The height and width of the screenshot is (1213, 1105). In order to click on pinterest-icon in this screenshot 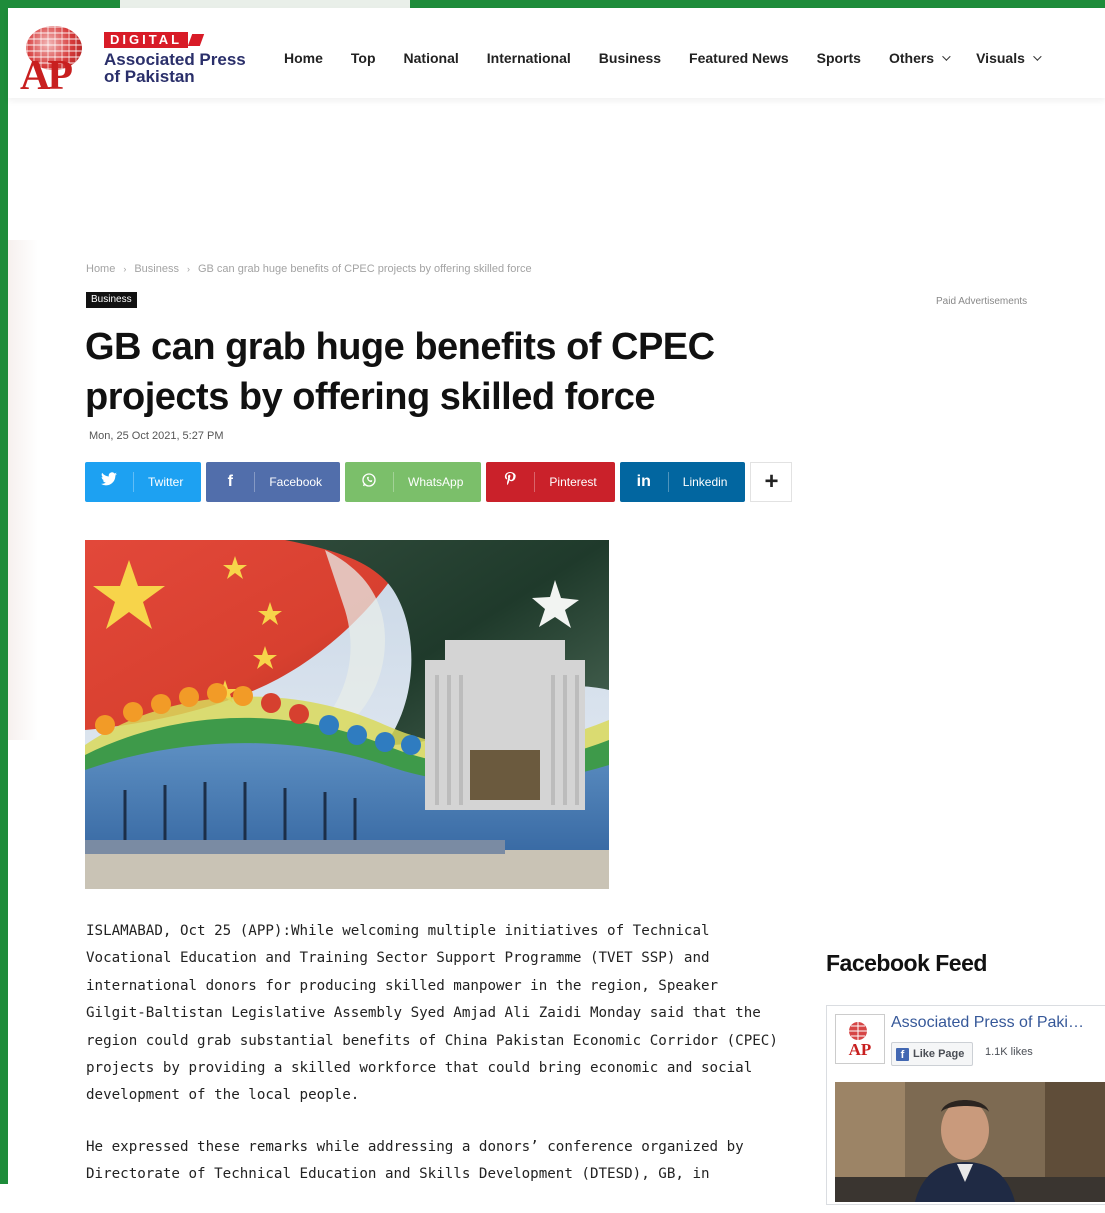, I will do `click(511, 482)`.